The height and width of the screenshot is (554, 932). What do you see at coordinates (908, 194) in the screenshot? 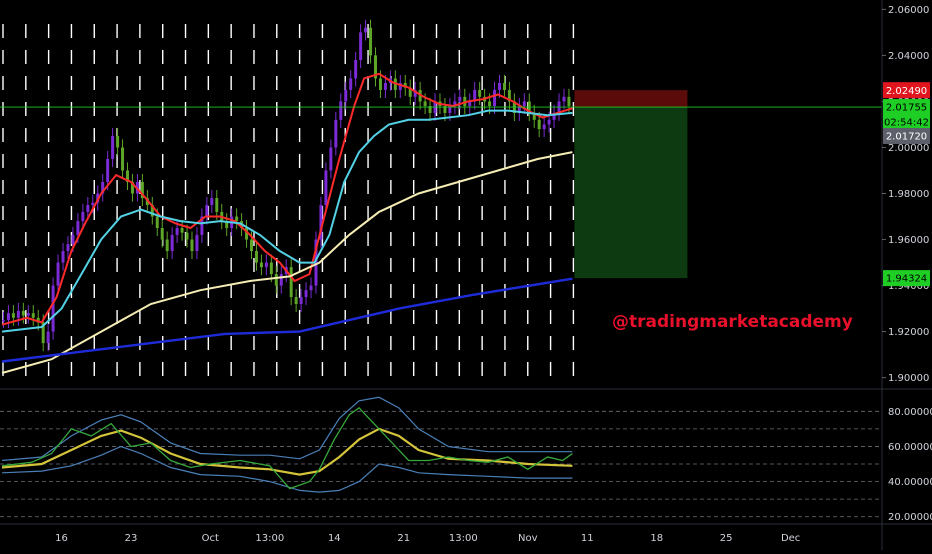
I see `price-tick-label: 1.98000` at bounding box center [908, 194].